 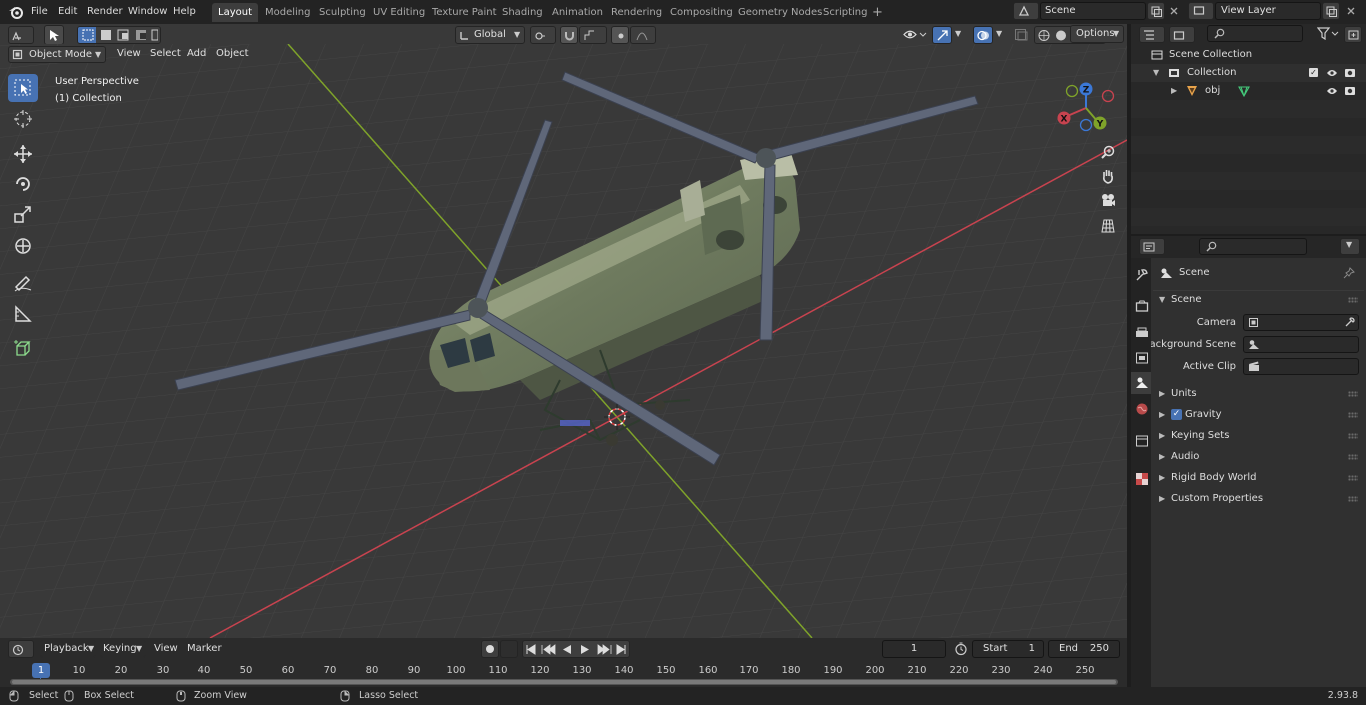 I want to click on gizmo-neg-z, so click(x=1086, y=125).